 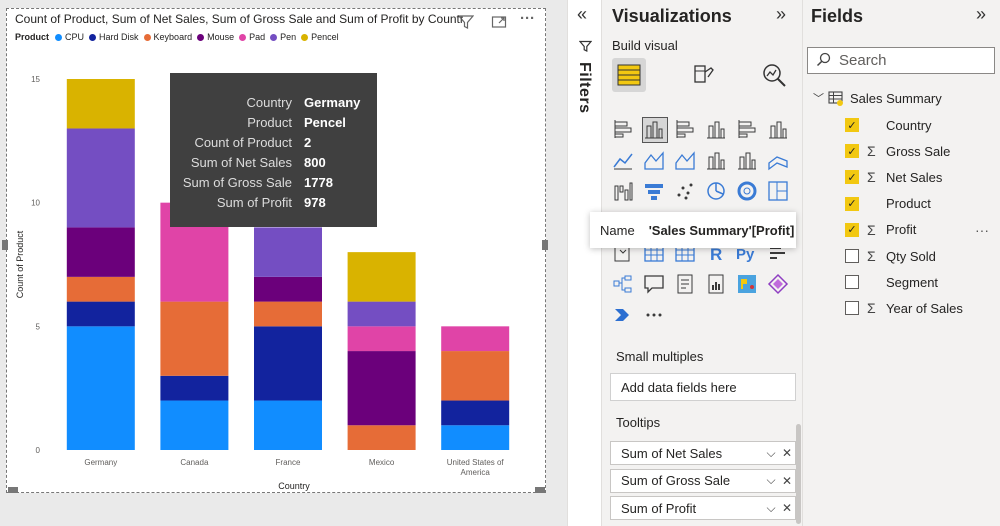 What do you see at coordinates (717, 285) in the screenshot?
I see `paginated-report-icon` at bounding box center [717, 285].